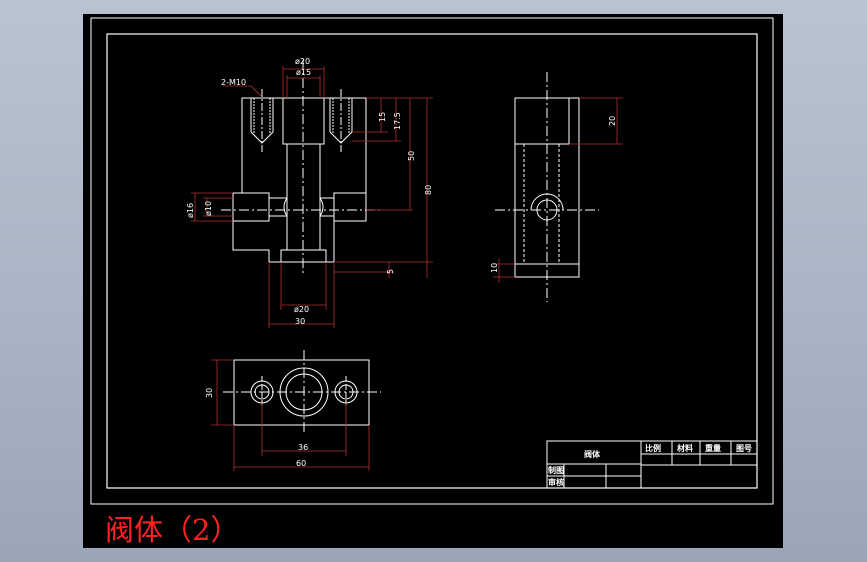 The height and width of the screenshot is (562, 867). What do you see at coordinates (653, 448) in the screenshot?
I see `title-header-scale: 比例` at bounding box center [653, 448].